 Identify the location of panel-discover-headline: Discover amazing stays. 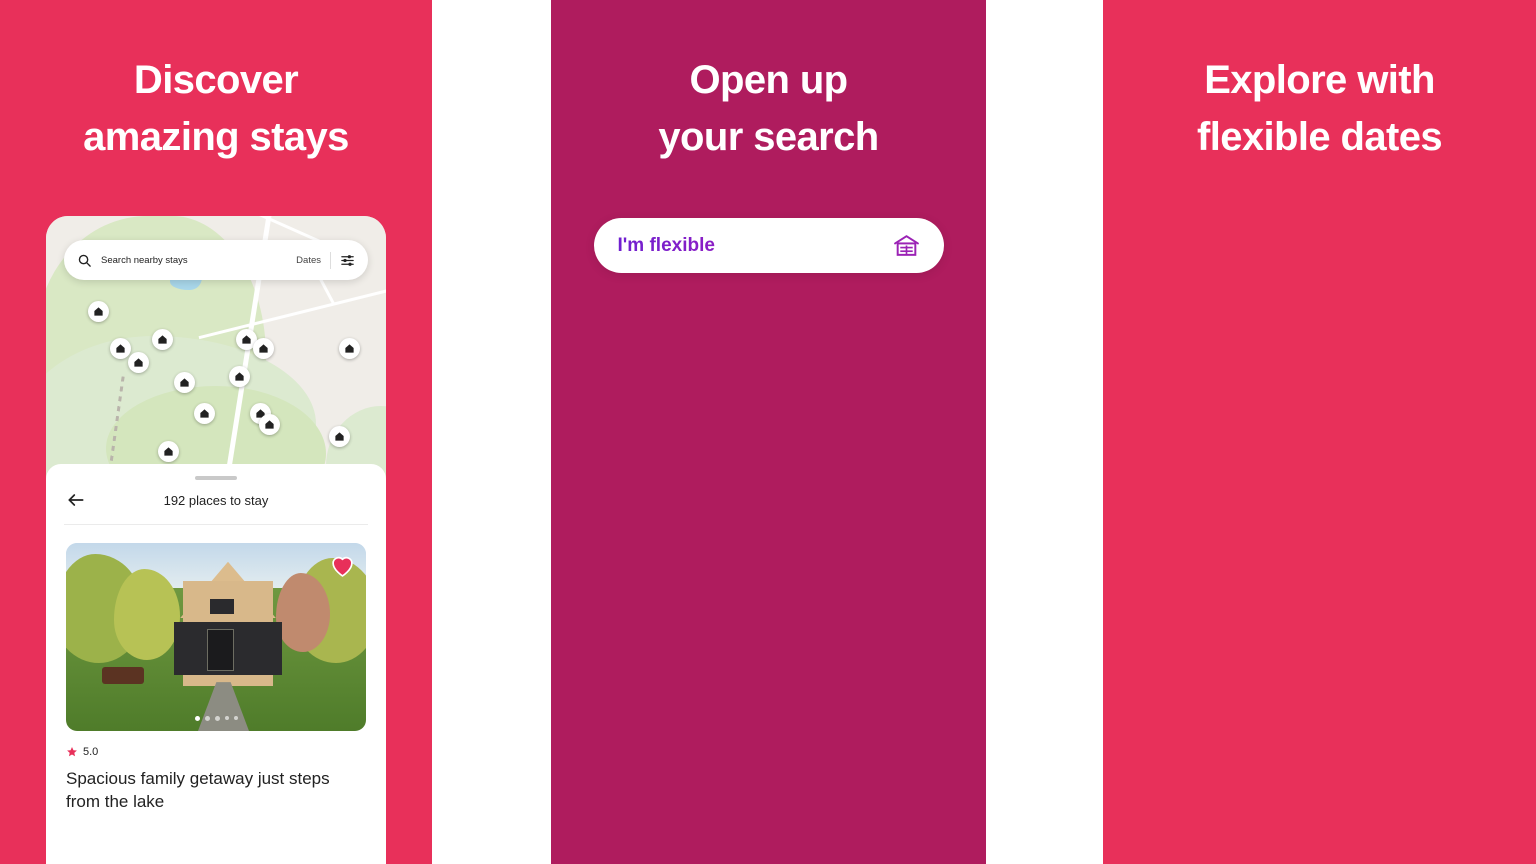
(216, 109).